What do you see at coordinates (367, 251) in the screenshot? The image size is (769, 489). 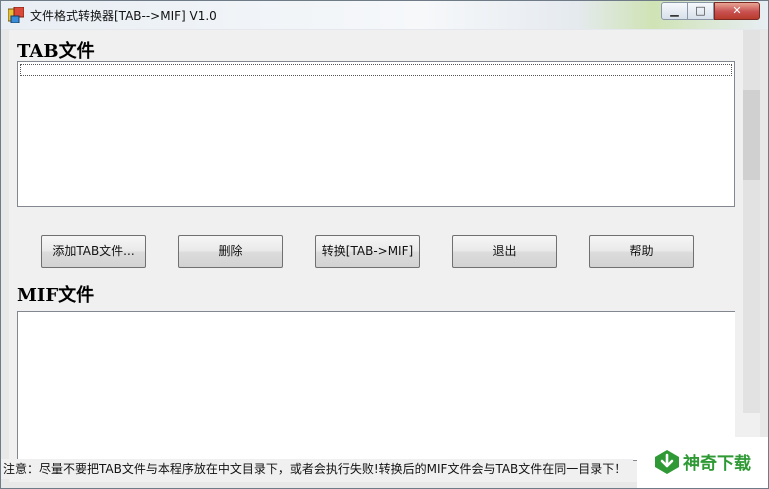 I see `convert-button: 转换[TAB->MIF]` at bounding box center [367, 251].